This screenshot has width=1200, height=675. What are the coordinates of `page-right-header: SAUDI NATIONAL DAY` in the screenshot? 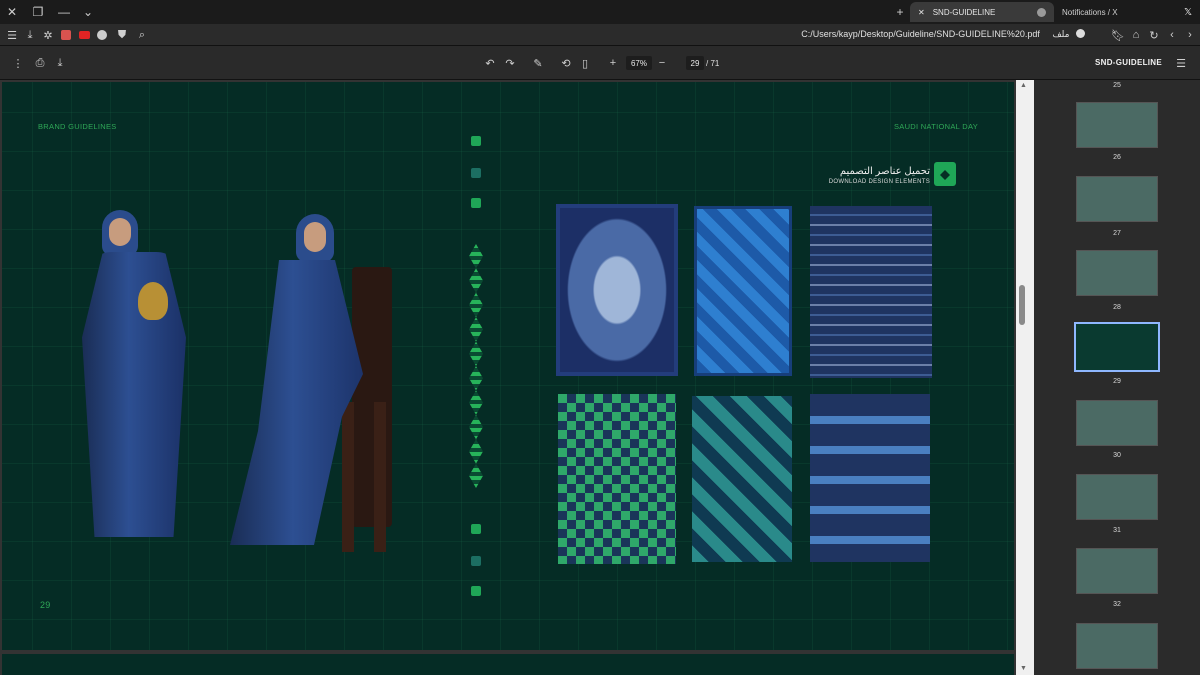 It's located at (935, 126).